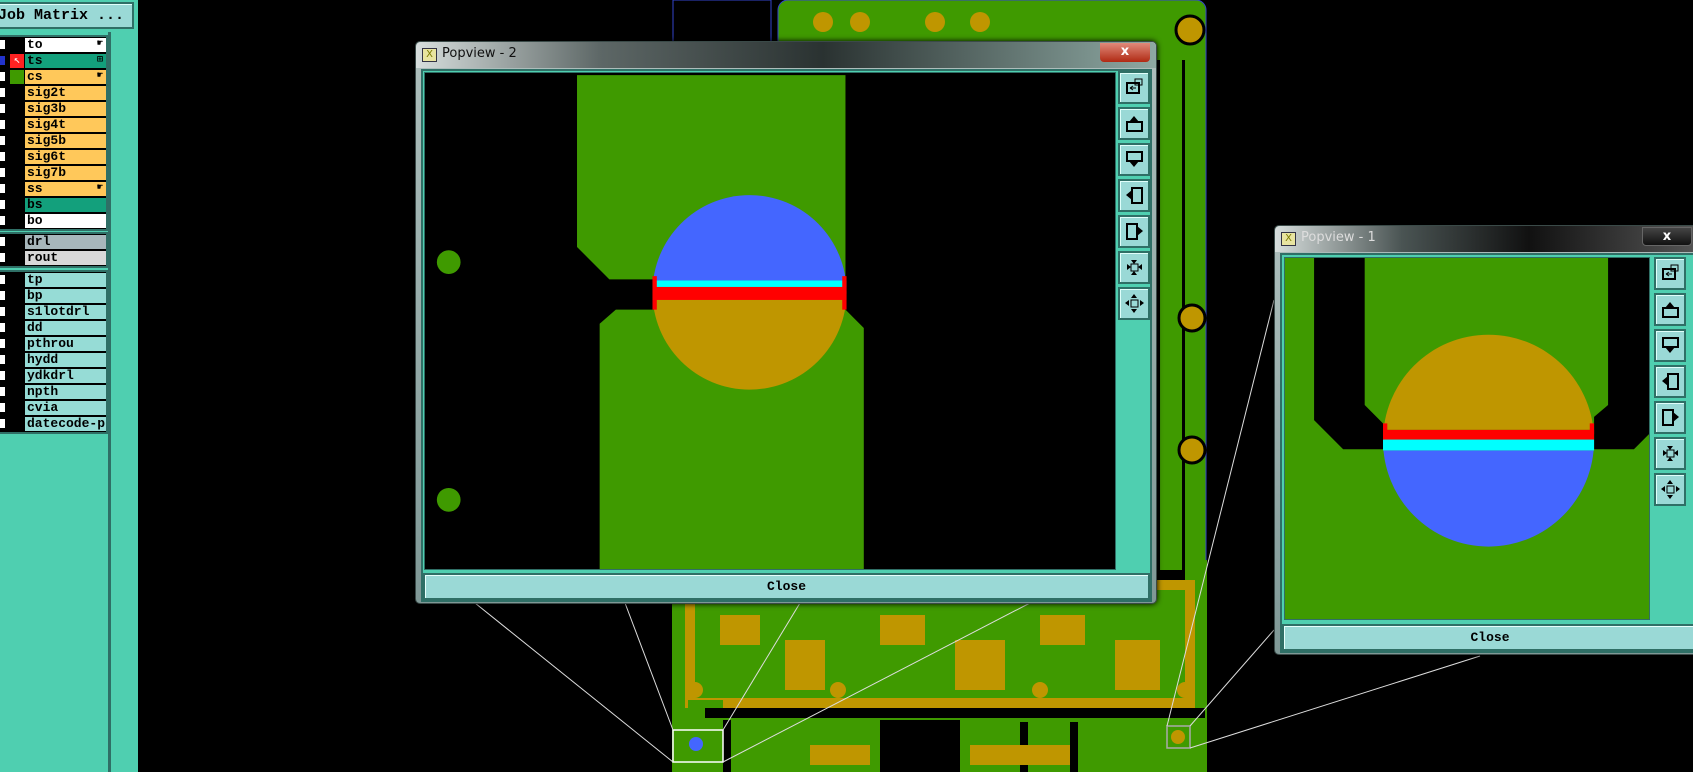 The width and height of the screenshot is (1693, 772). Describe the element at coordinates (65, 280) in the screenshot. I see `layer-name: tp` at that location.